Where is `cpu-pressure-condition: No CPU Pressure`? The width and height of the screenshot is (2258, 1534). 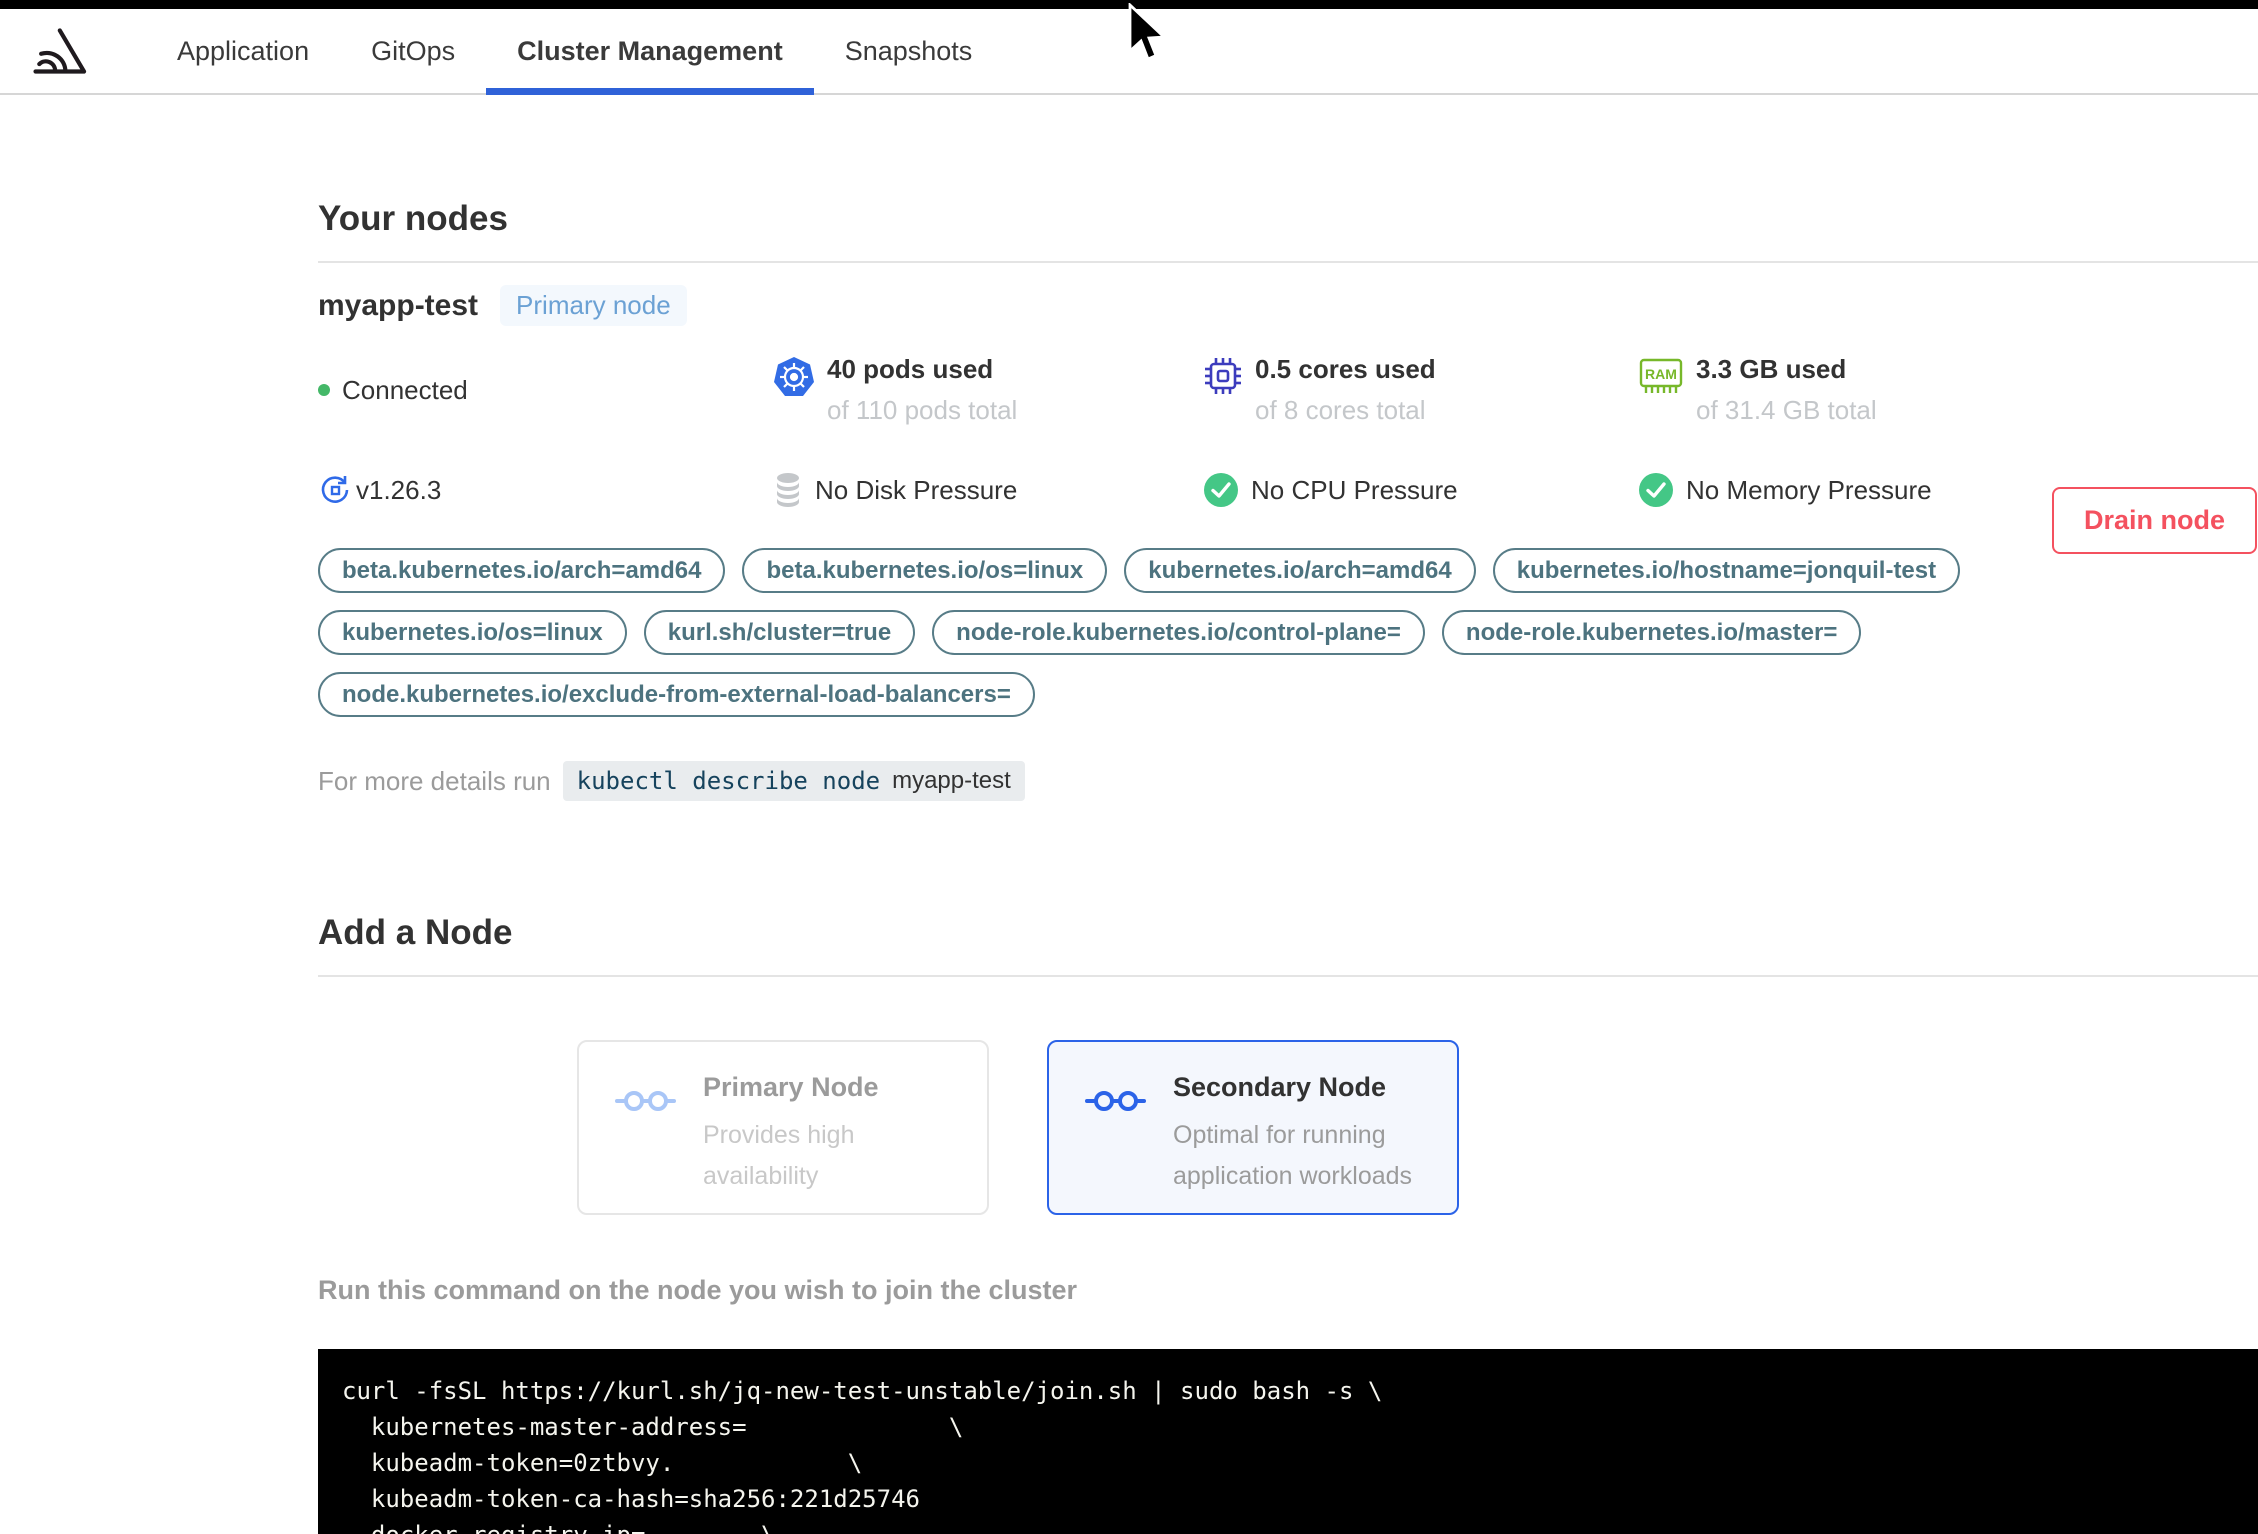 cpu-pressure-condition: No CPU Pressure is located at coordinates (1420, 490).